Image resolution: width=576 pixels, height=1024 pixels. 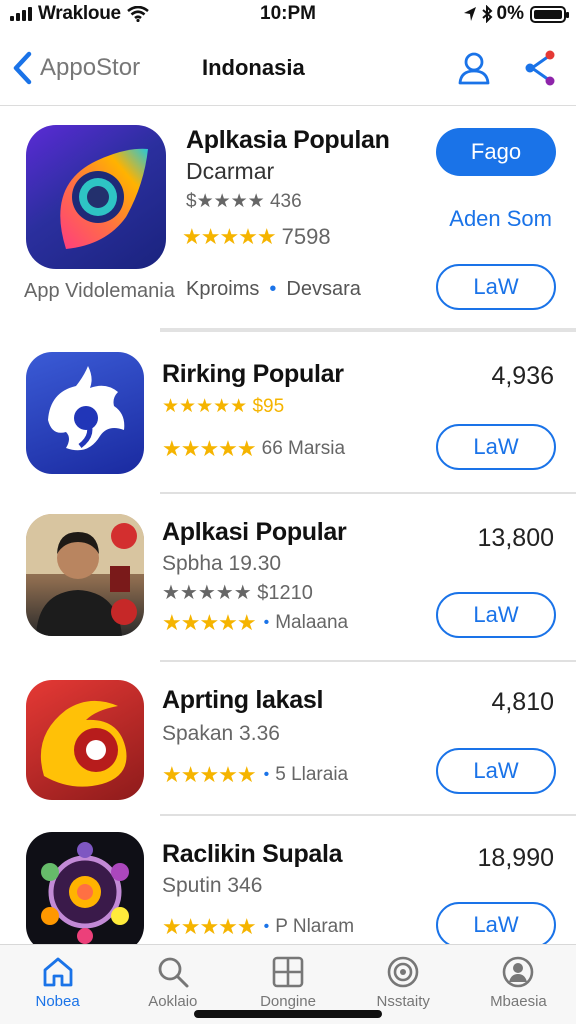 I want to click on tab-label: Mbaesia, so click(x=518, y=1001).